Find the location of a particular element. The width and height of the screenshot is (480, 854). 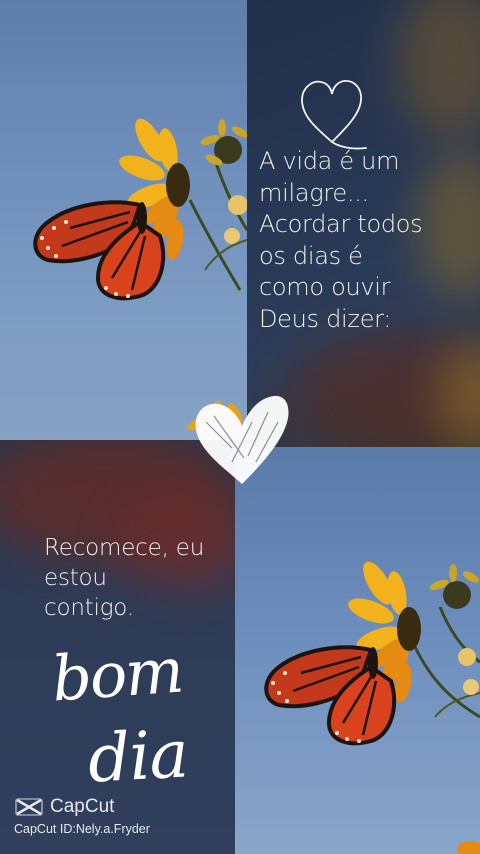

heart-brush-icon is located at coordinates (242, 439).